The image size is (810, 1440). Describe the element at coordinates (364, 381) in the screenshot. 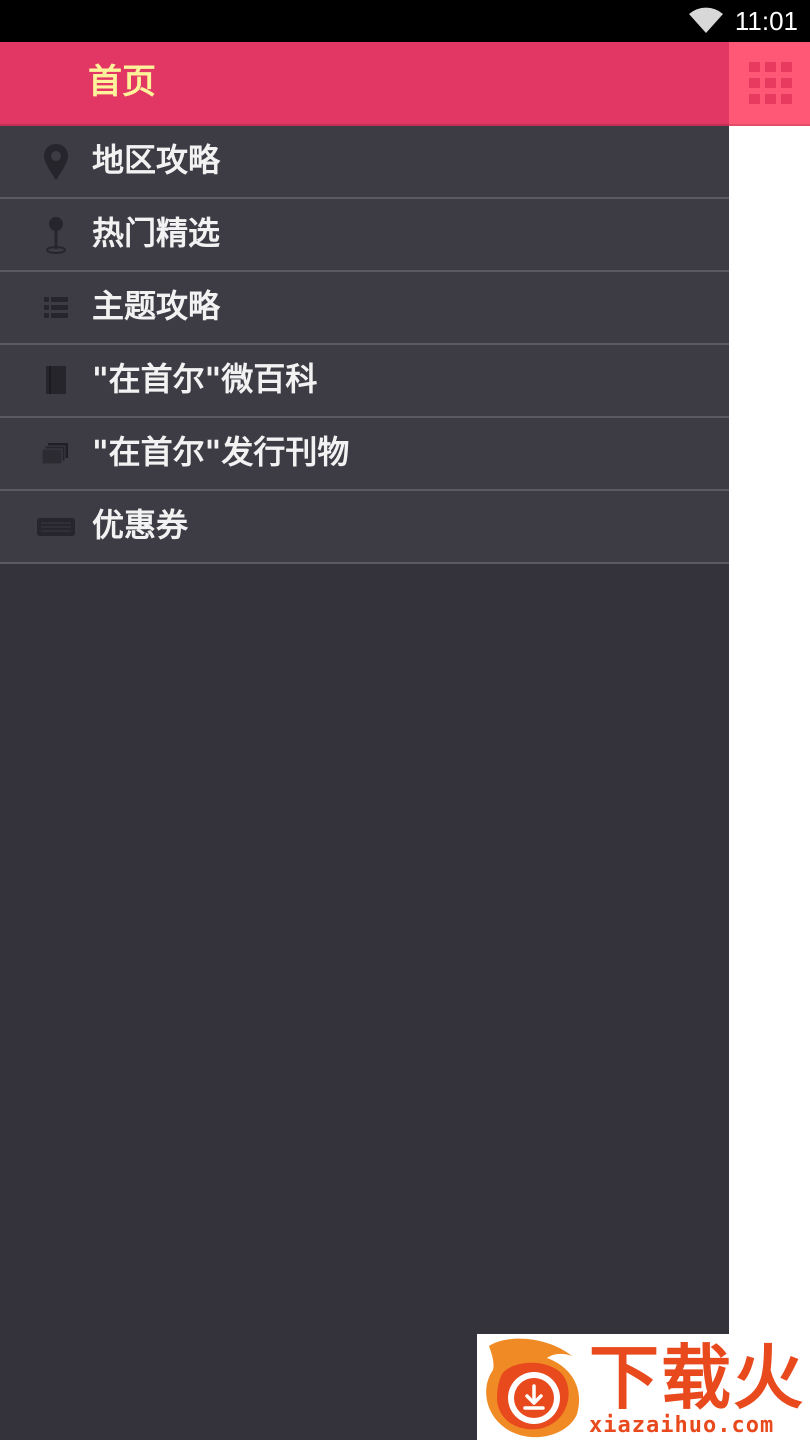

I see `menu-item-mini-wiki: "在首尔"微百科` at that location.